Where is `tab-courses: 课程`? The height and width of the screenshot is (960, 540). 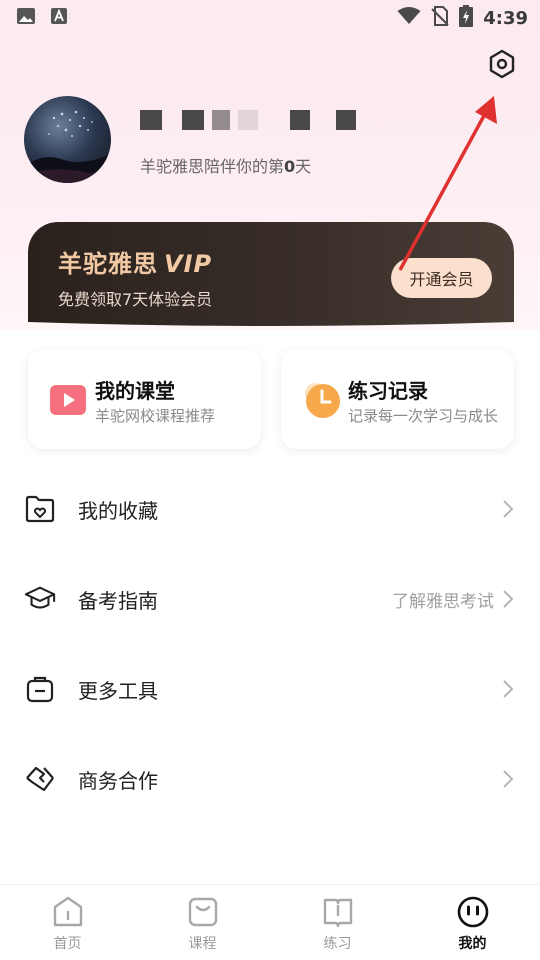
tab-courses: 课程 is located at coordinates (202, 922).